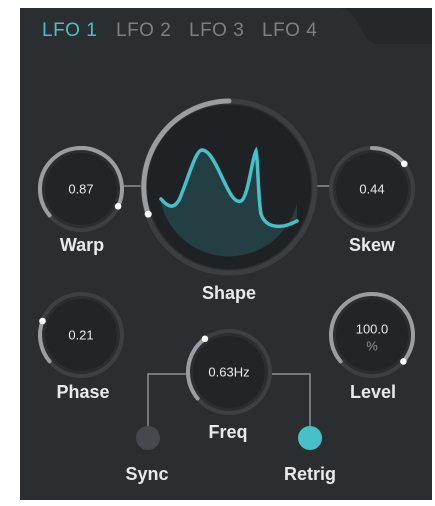 This screenshot has height=506, width=435. What do you see at coordinates (82, 245) in the screenshot?
I see `warp-label: Warp` at bounding box center [82, 245].